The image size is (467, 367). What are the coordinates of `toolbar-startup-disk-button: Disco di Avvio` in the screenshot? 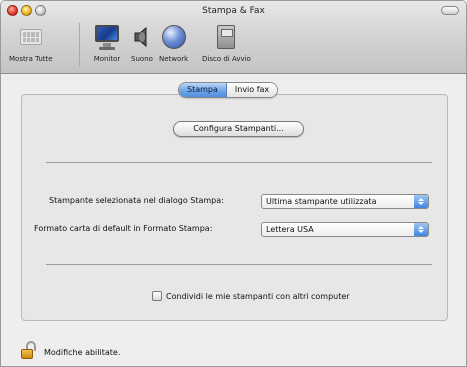 It's located at (226, 43).